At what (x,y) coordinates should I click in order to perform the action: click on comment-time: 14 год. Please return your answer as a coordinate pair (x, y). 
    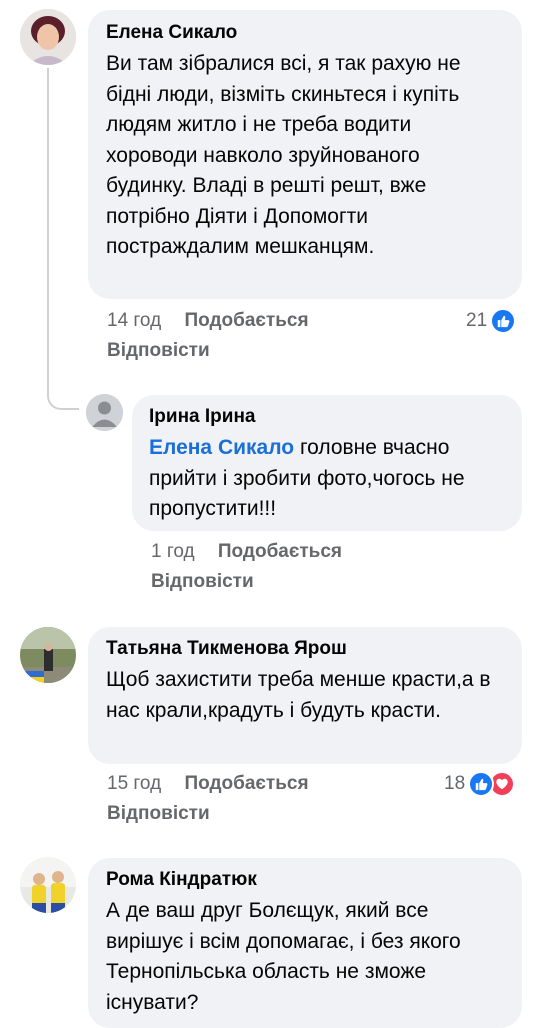
    Looking at the image, I should click on (134, 320).